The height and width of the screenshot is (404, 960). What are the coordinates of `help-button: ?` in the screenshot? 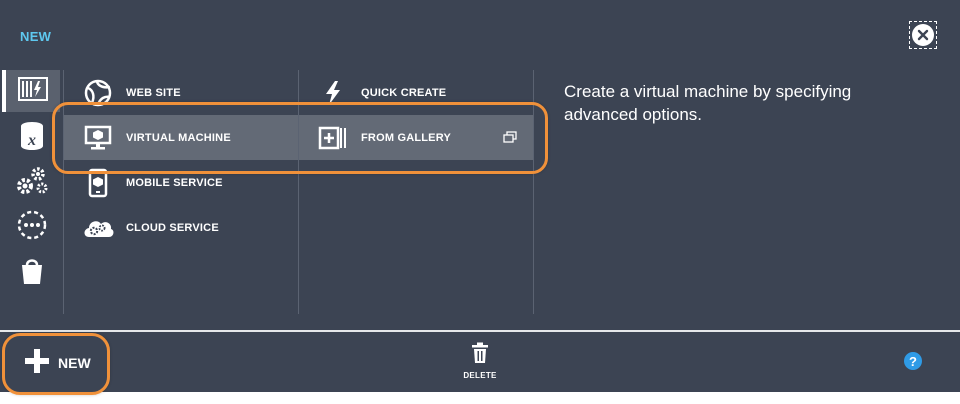 It's located at (913, 361).